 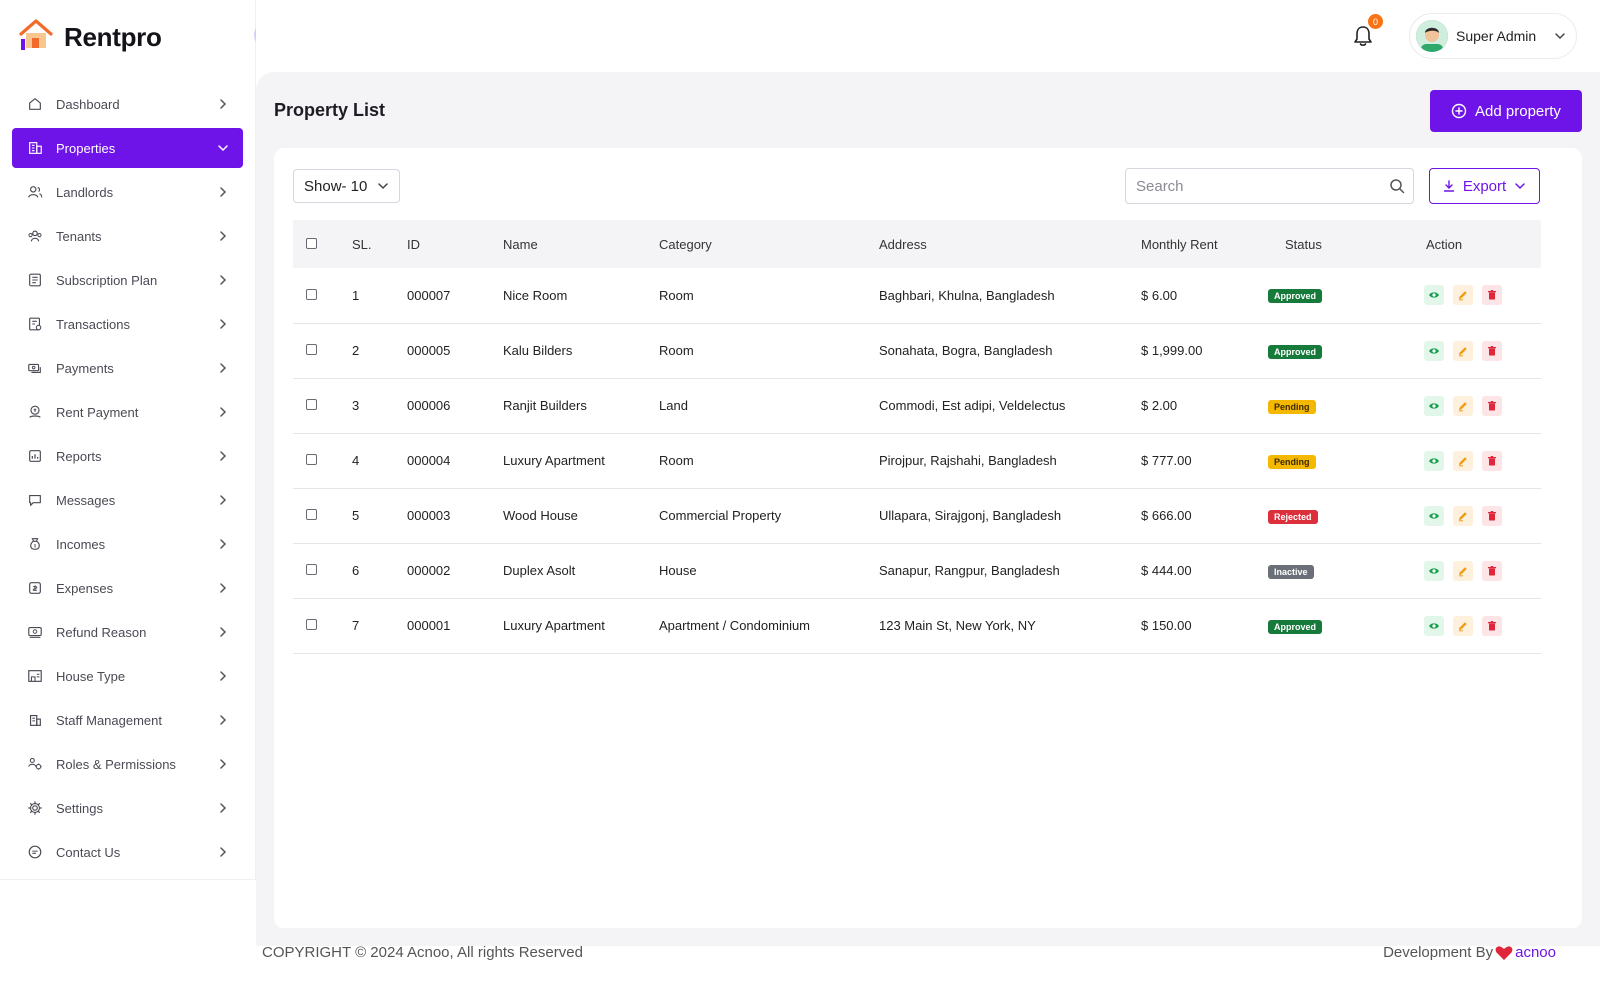 What do you see at coordinates (127, 368) in the screenshot?
I see `sidebar-item-payments: Payments` at bounding box center [127, 368].